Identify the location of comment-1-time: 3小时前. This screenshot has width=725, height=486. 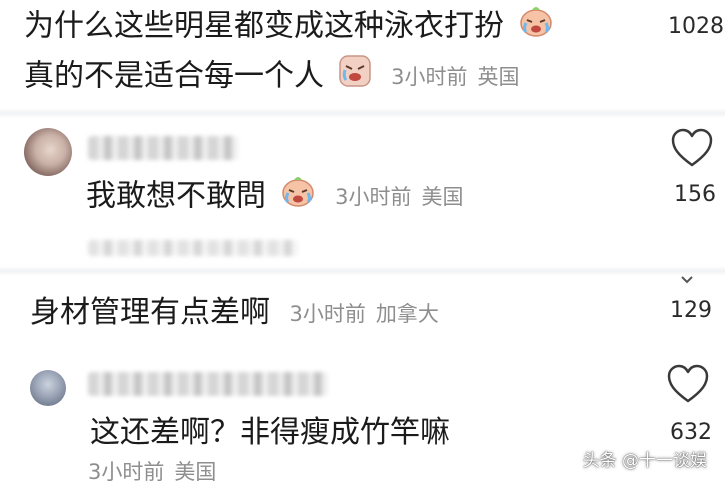
(429, 77).